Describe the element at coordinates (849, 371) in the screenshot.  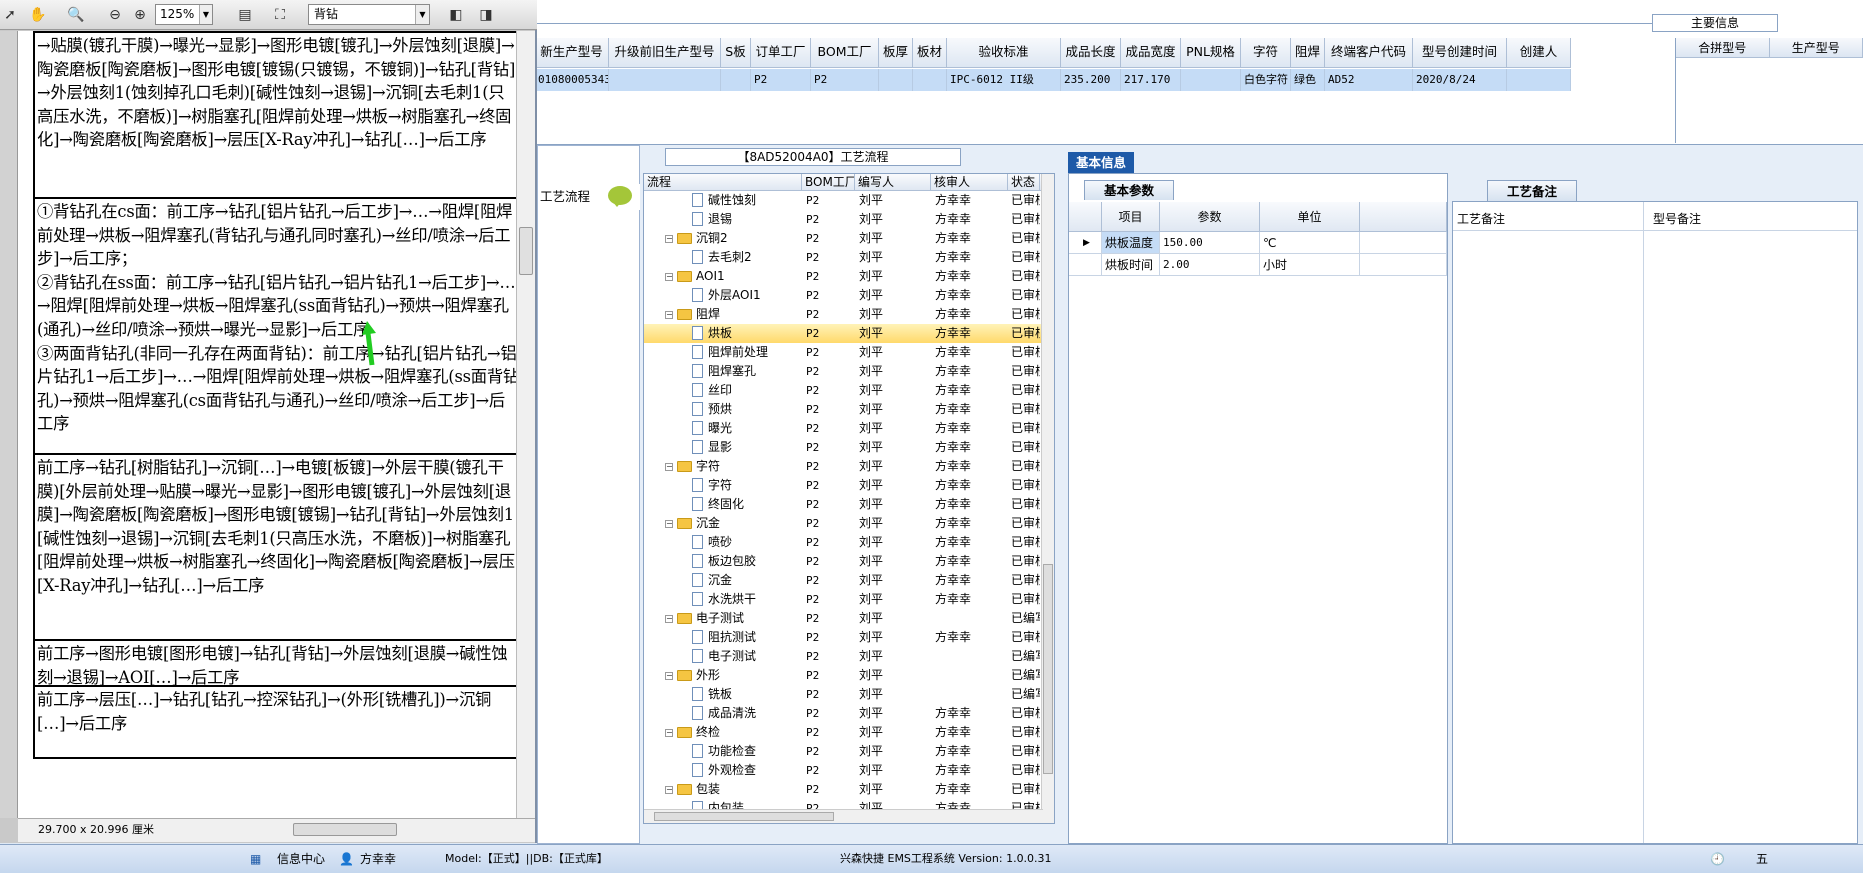
I see `tree-row: 阻焊塞孔 P2 刘平 方幸幸 已审核` at that location.